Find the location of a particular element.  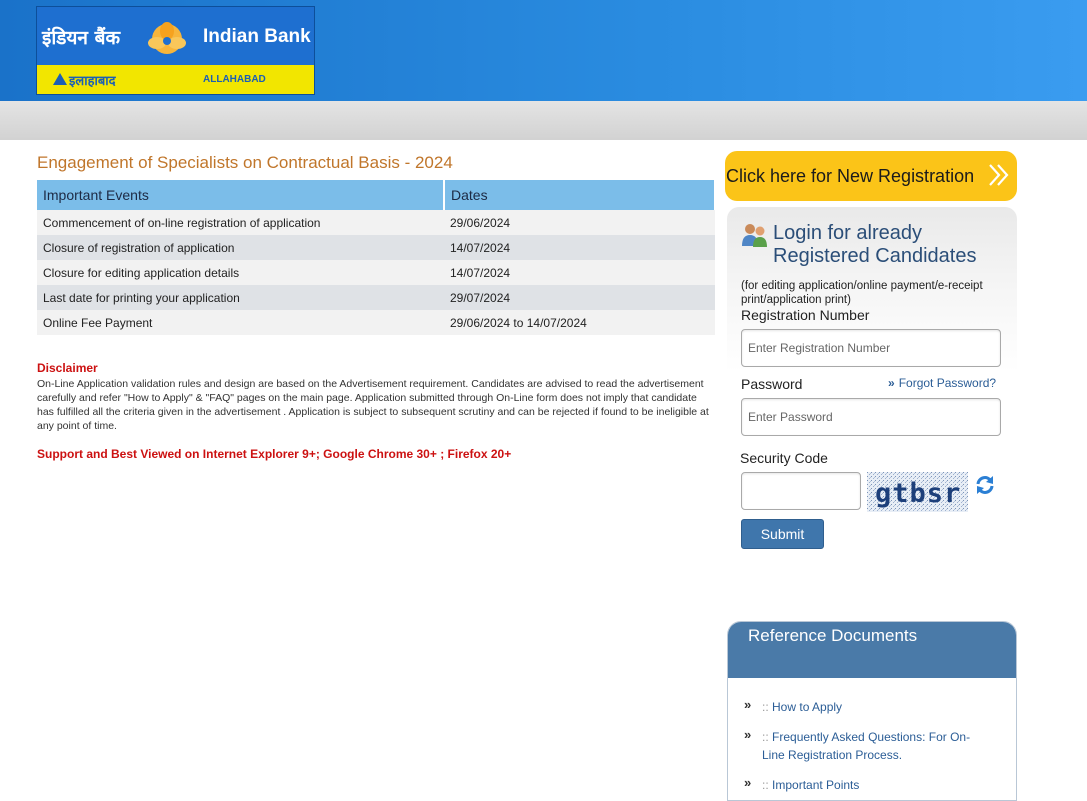

link-label: How to Apply is located at coordinates (807, 707).